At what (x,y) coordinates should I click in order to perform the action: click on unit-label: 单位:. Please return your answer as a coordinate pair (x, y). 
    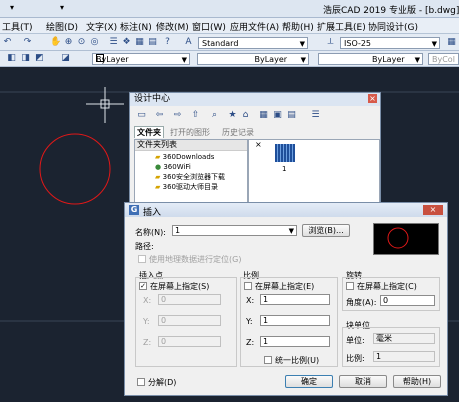
    Looking at the image, I should click on (355, 340).